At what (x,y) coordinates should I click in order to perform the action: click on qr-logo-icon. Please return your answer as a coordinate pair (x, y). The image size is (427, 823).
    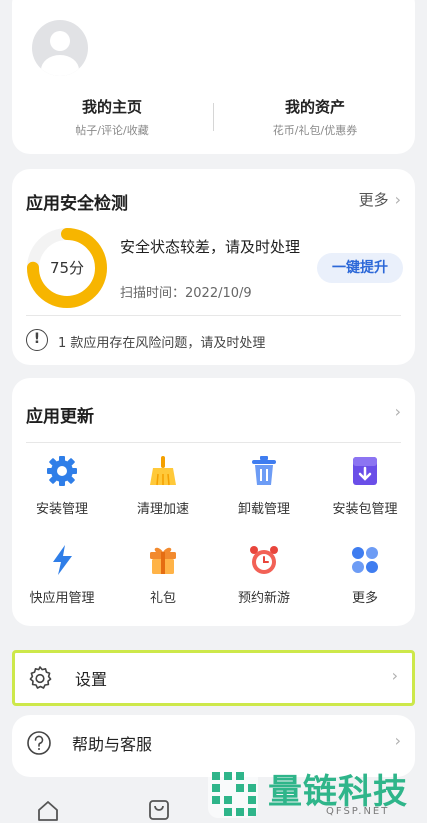
    Looking at the image, I should click on (233, 793).